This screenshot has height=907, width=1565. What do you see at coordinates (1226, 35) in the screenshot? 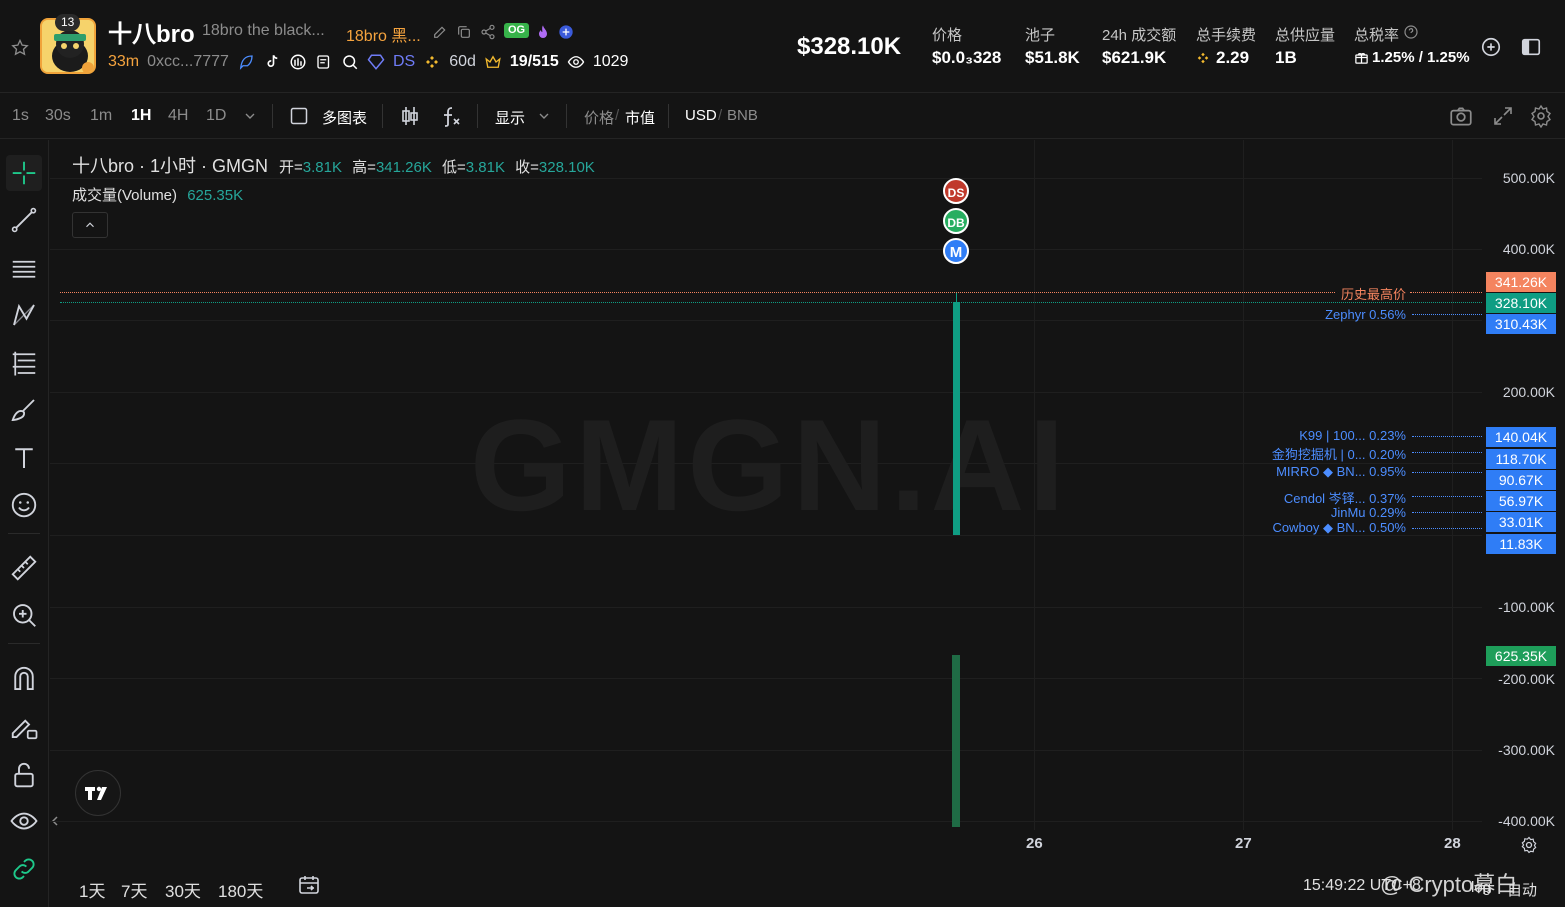
I see `stat-fees-label: 总手续费` at bounding box center [1226, 35].